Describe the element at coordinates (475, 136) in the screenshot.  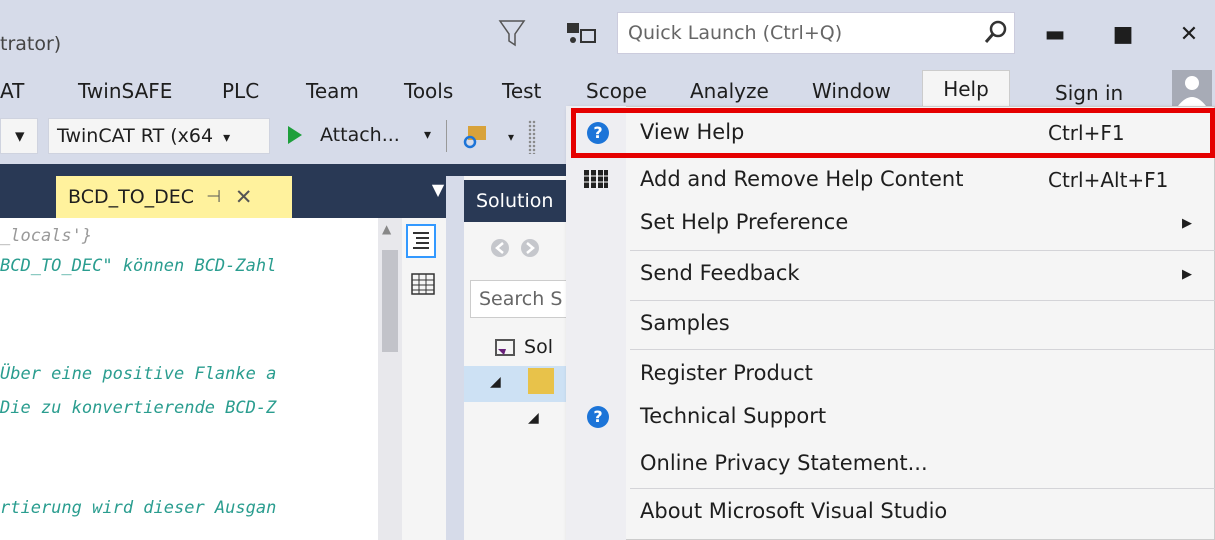
I see `folder-search-icon` at that location.